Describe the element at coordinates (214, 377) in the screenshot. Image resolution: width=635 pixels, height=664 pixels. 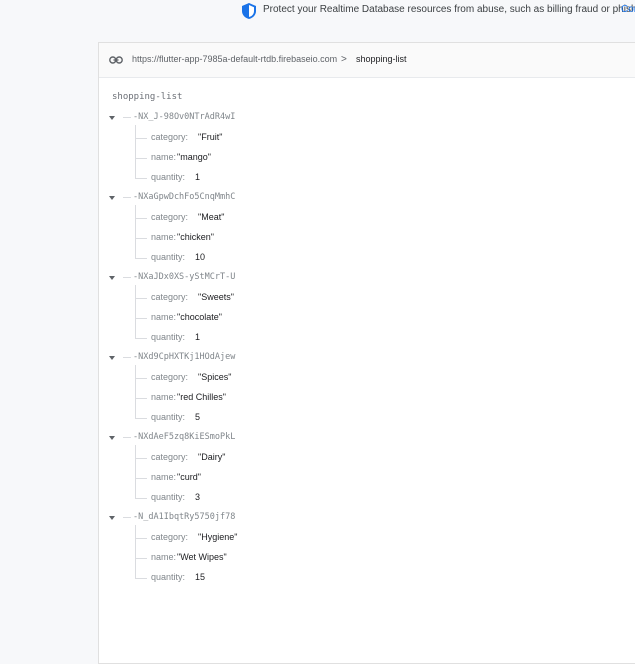
I see `field-value: "Spices"` at that location.